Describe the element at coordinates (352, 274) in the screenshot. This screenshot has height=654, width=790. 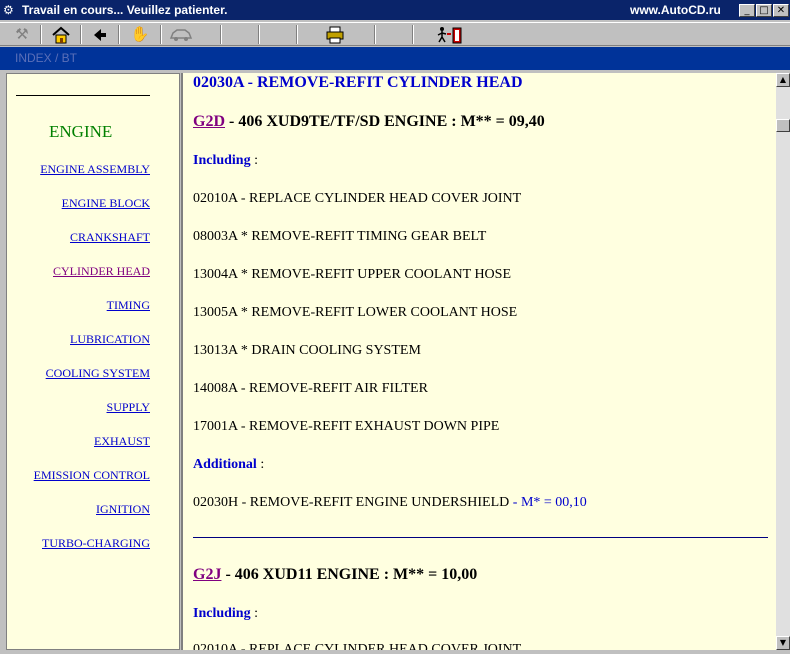
I see `list-item: 13004A * REMOVE-REFIT UPPER COOLANT HOSE` at that location.